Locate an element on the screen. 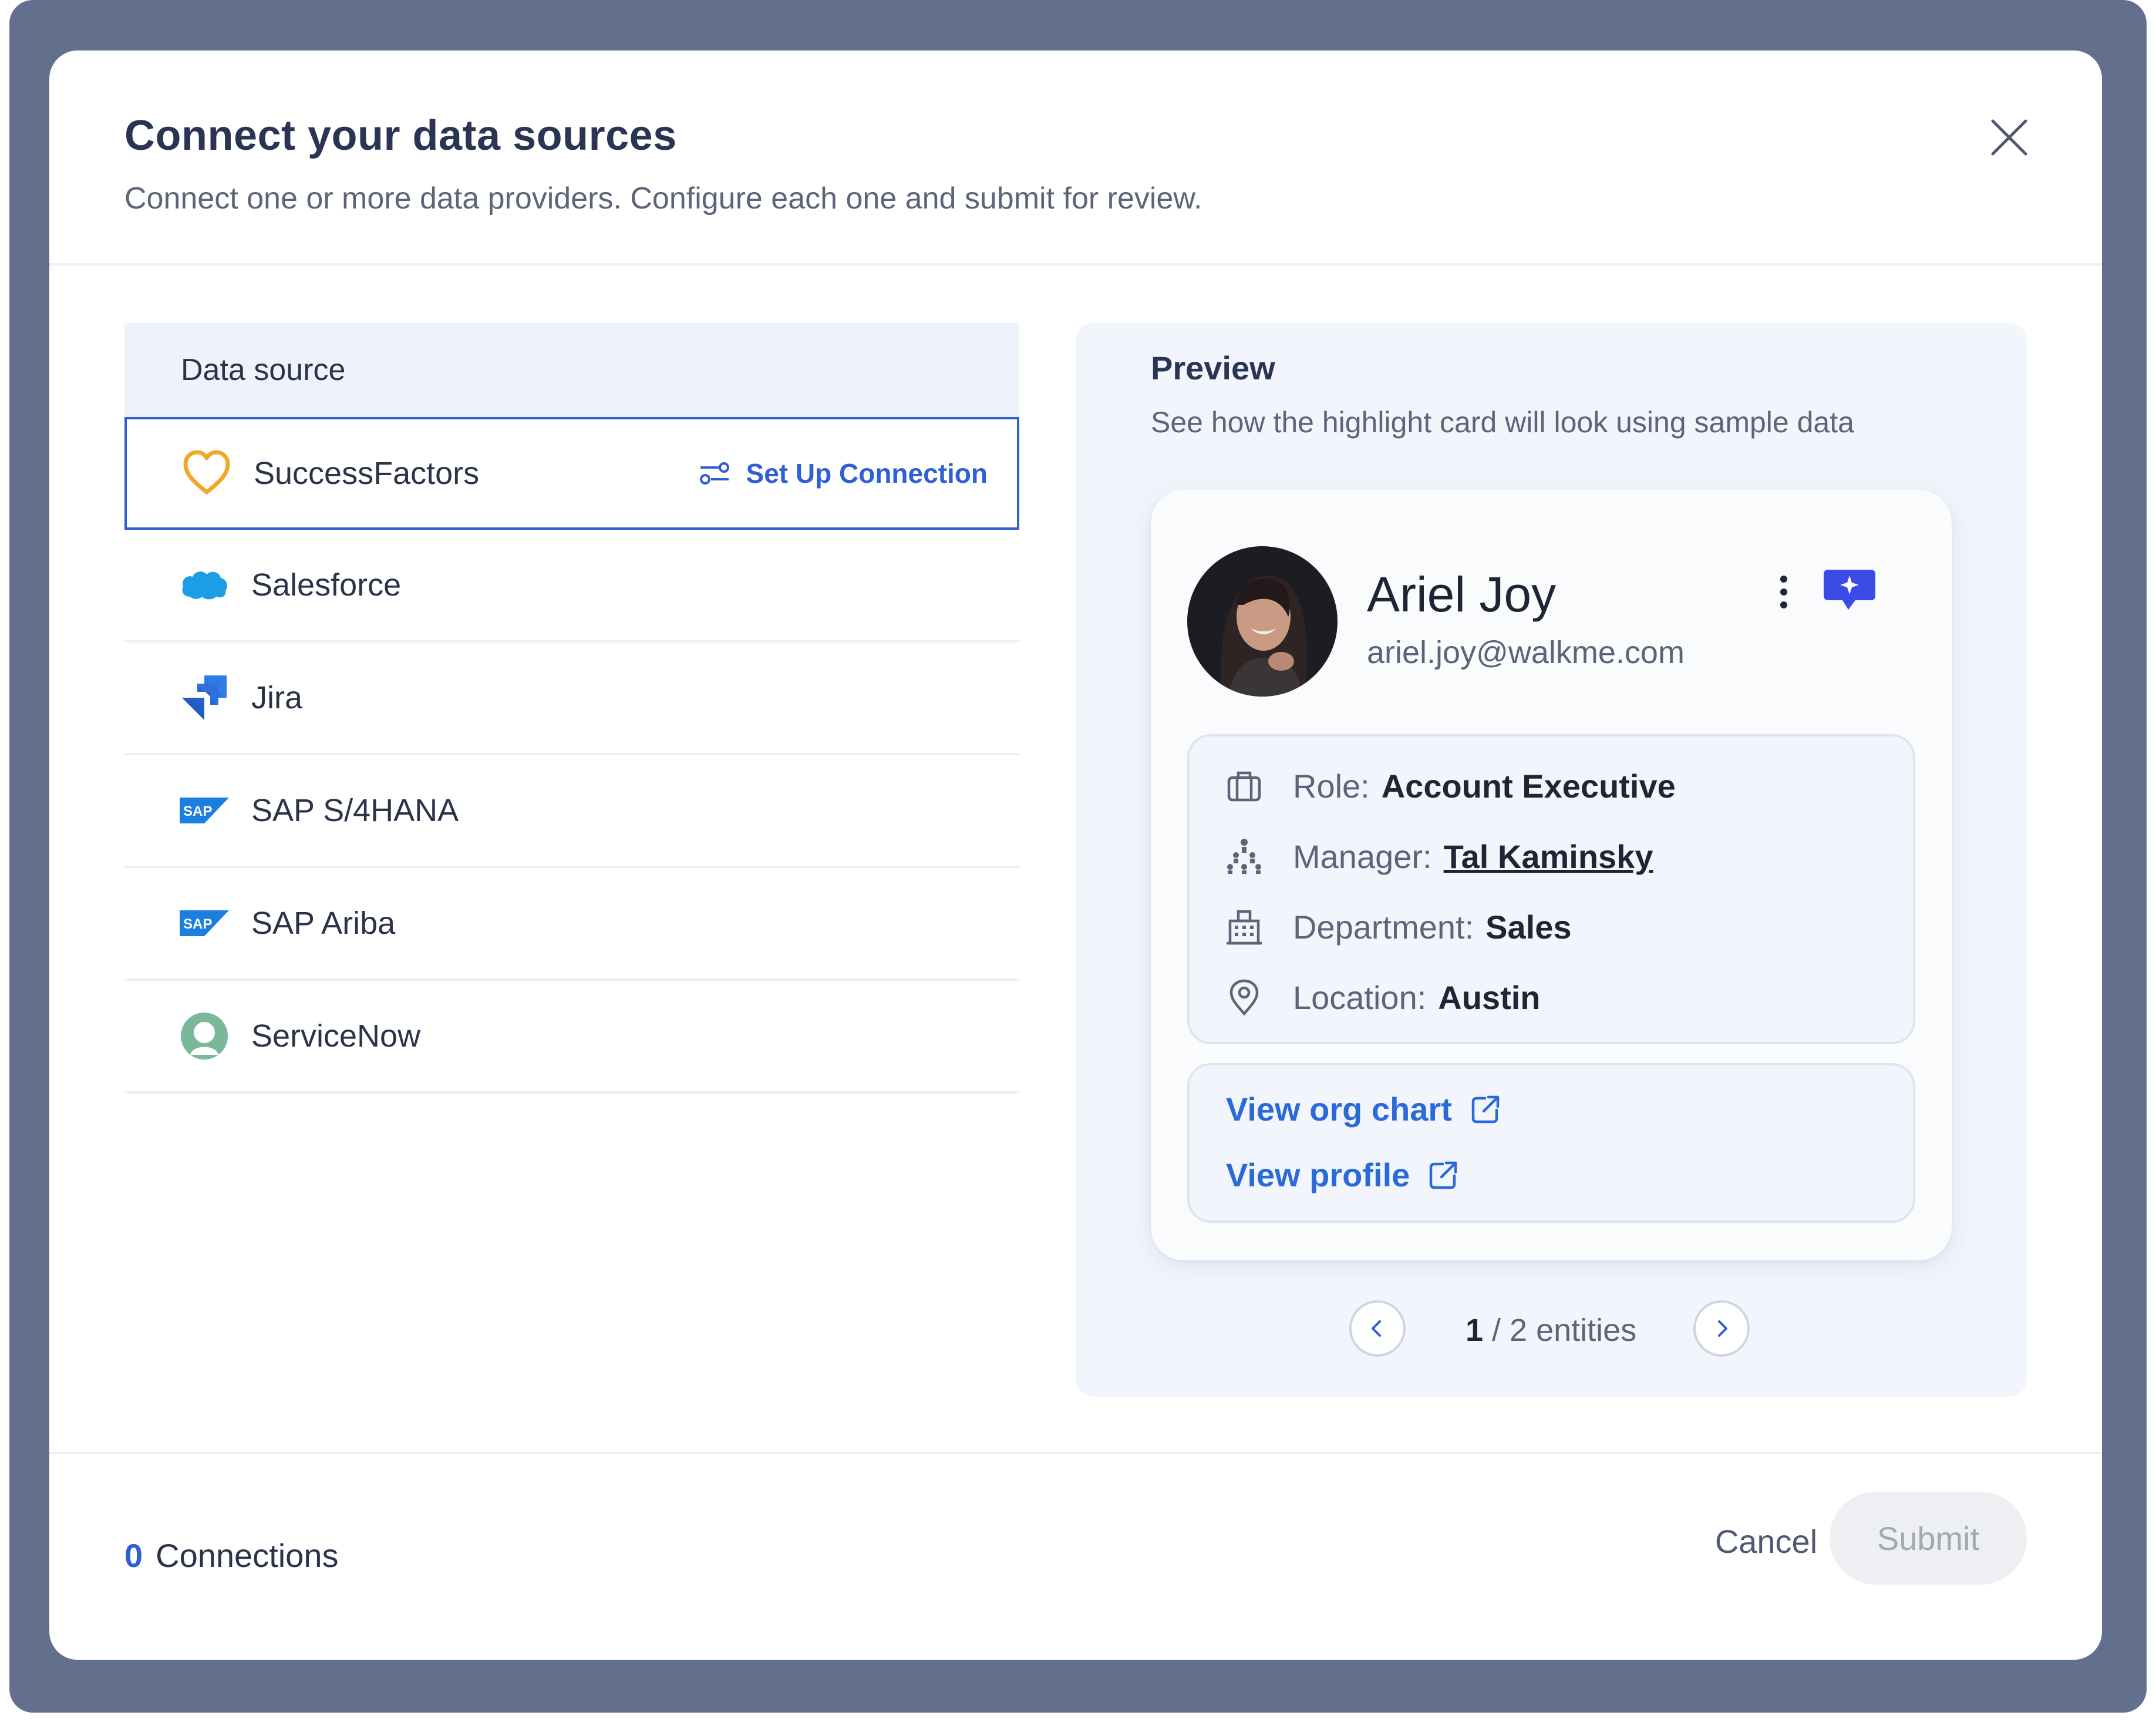 The image size is (2156, 1722). department-label: Department: is located at coordinates (1383, 927).